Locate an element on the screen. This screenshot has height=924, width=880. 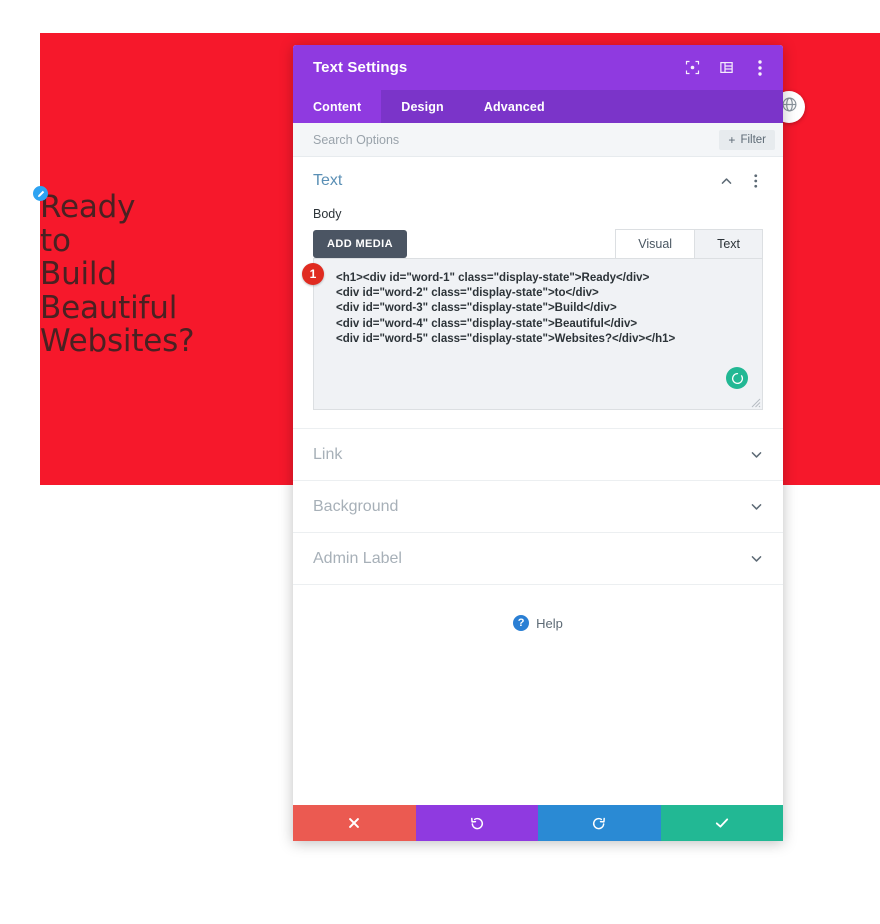
hero-word-2: to is located at coordinates (55, 240).